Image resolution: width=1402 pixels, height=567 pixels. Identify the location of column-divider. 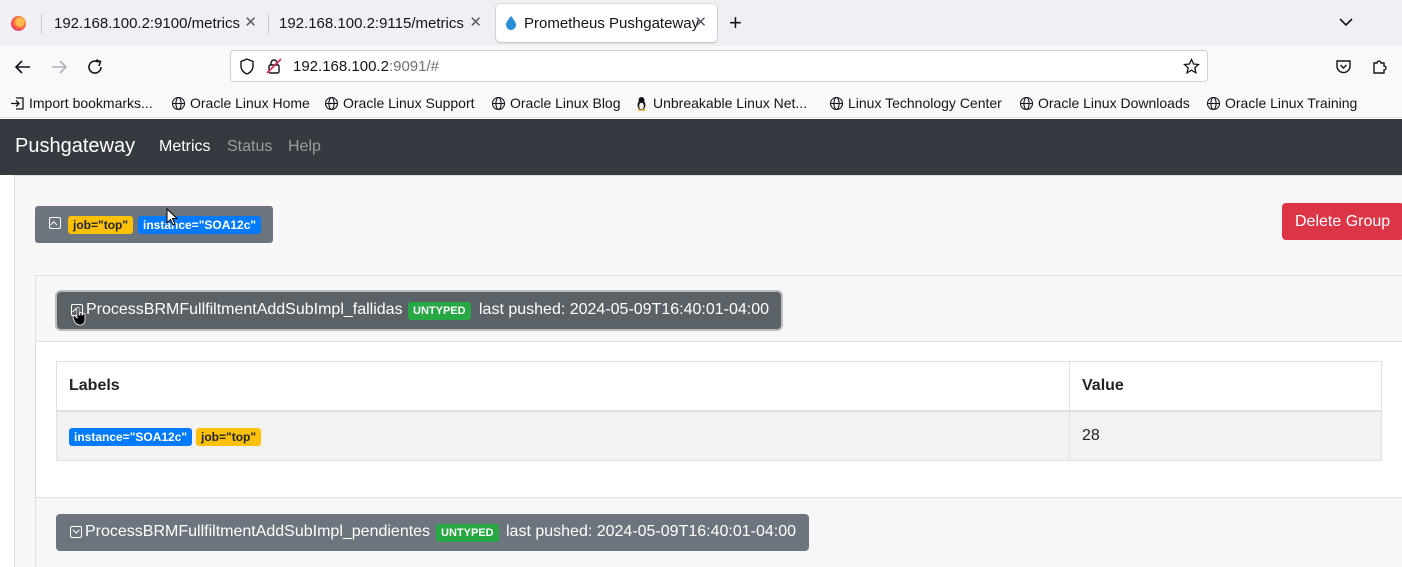
(1069, 411).